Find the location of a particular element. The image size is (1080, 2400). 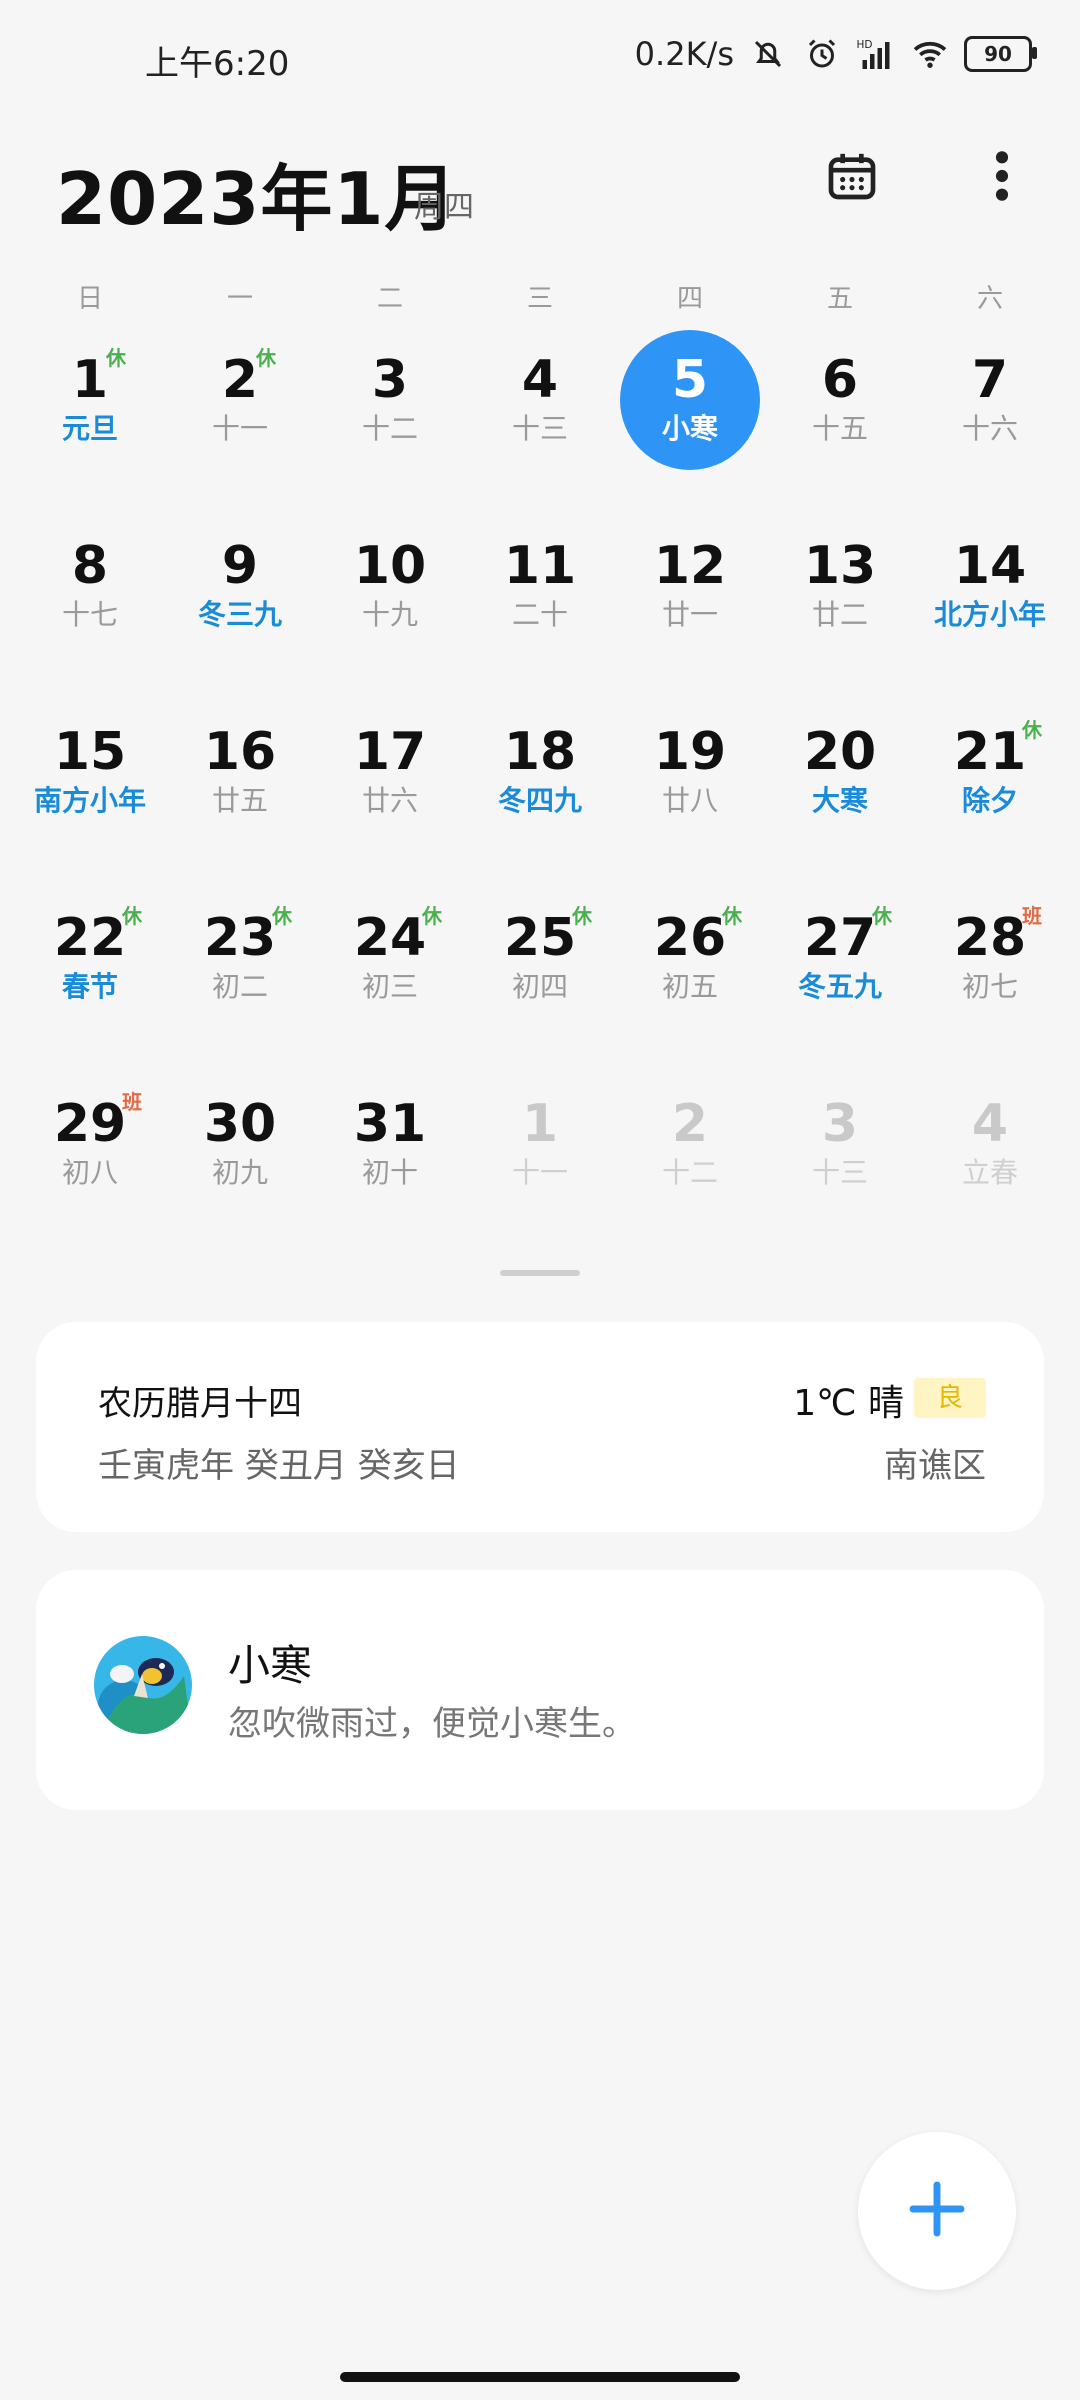

add-event-button is located at coordinates (937, 2211).